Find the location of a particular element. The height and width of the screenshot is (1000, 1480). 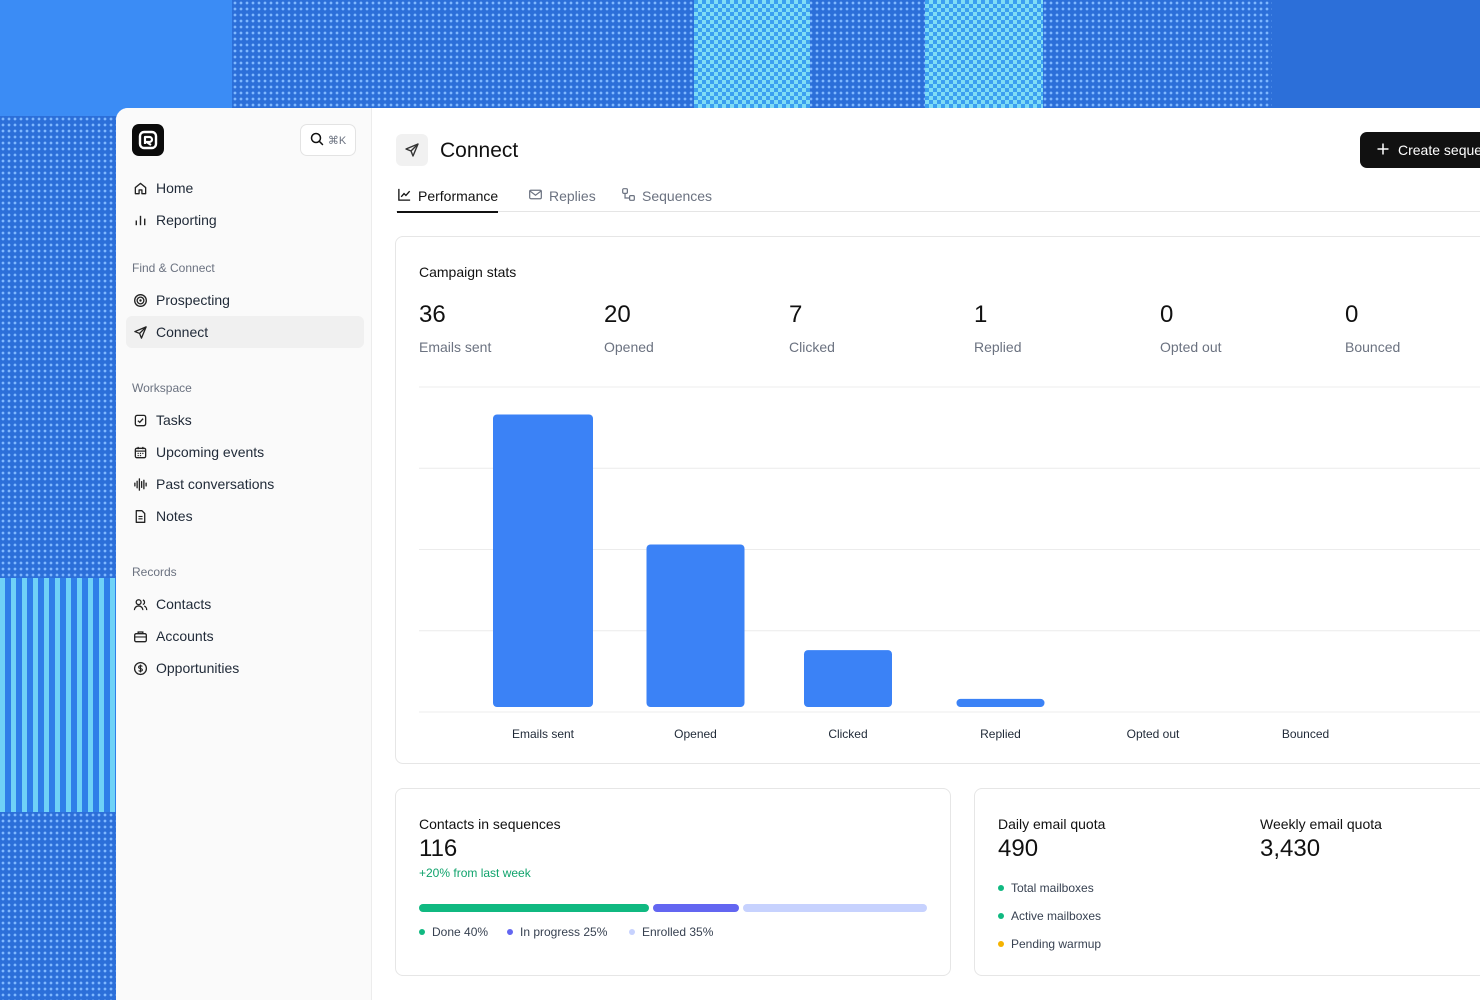

chart-x-tick-label: Replied is located at coordinates (1000, 734).